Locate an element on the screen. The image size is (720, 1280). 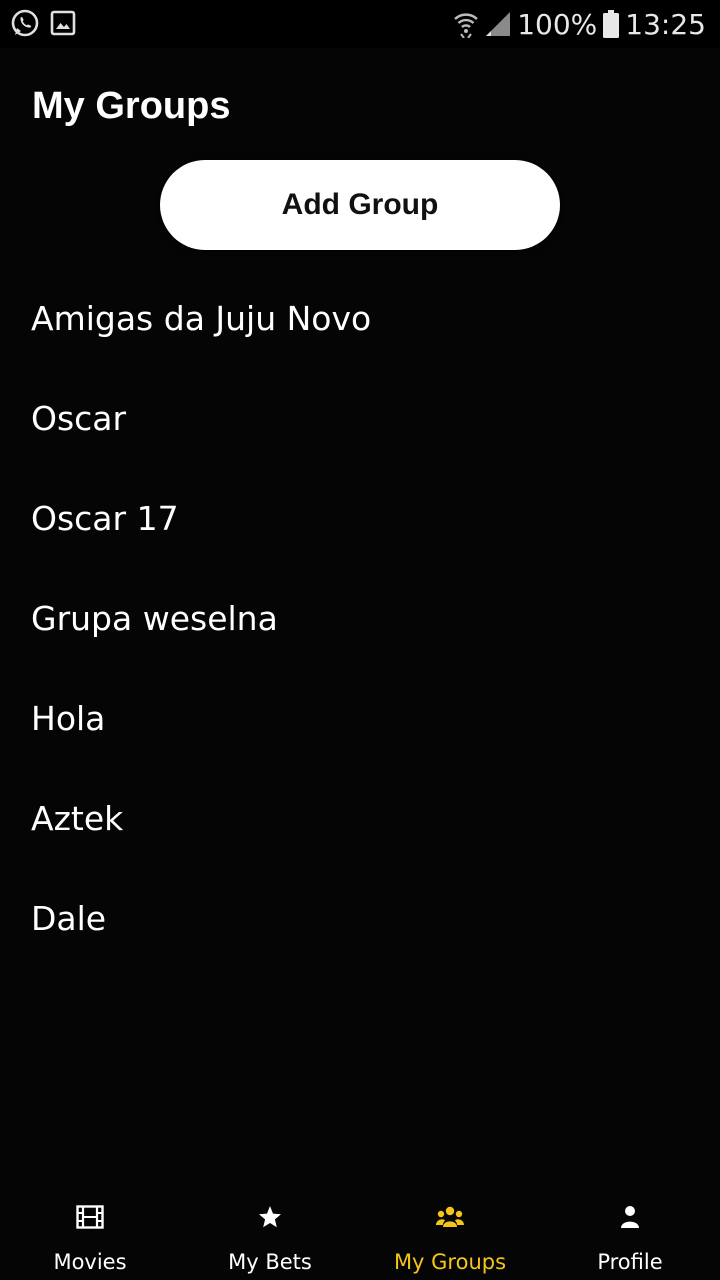
film-icon is located at coordinates (90, 1217).